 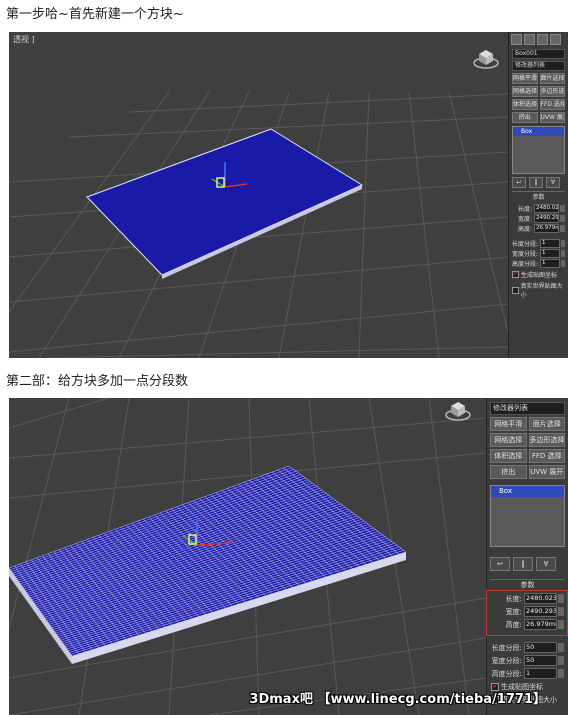 What do you see at coordinates (538, 208) in the screenshot?
I see `param-row-length: 长度:2480.023` at bounding box center [538, 208].